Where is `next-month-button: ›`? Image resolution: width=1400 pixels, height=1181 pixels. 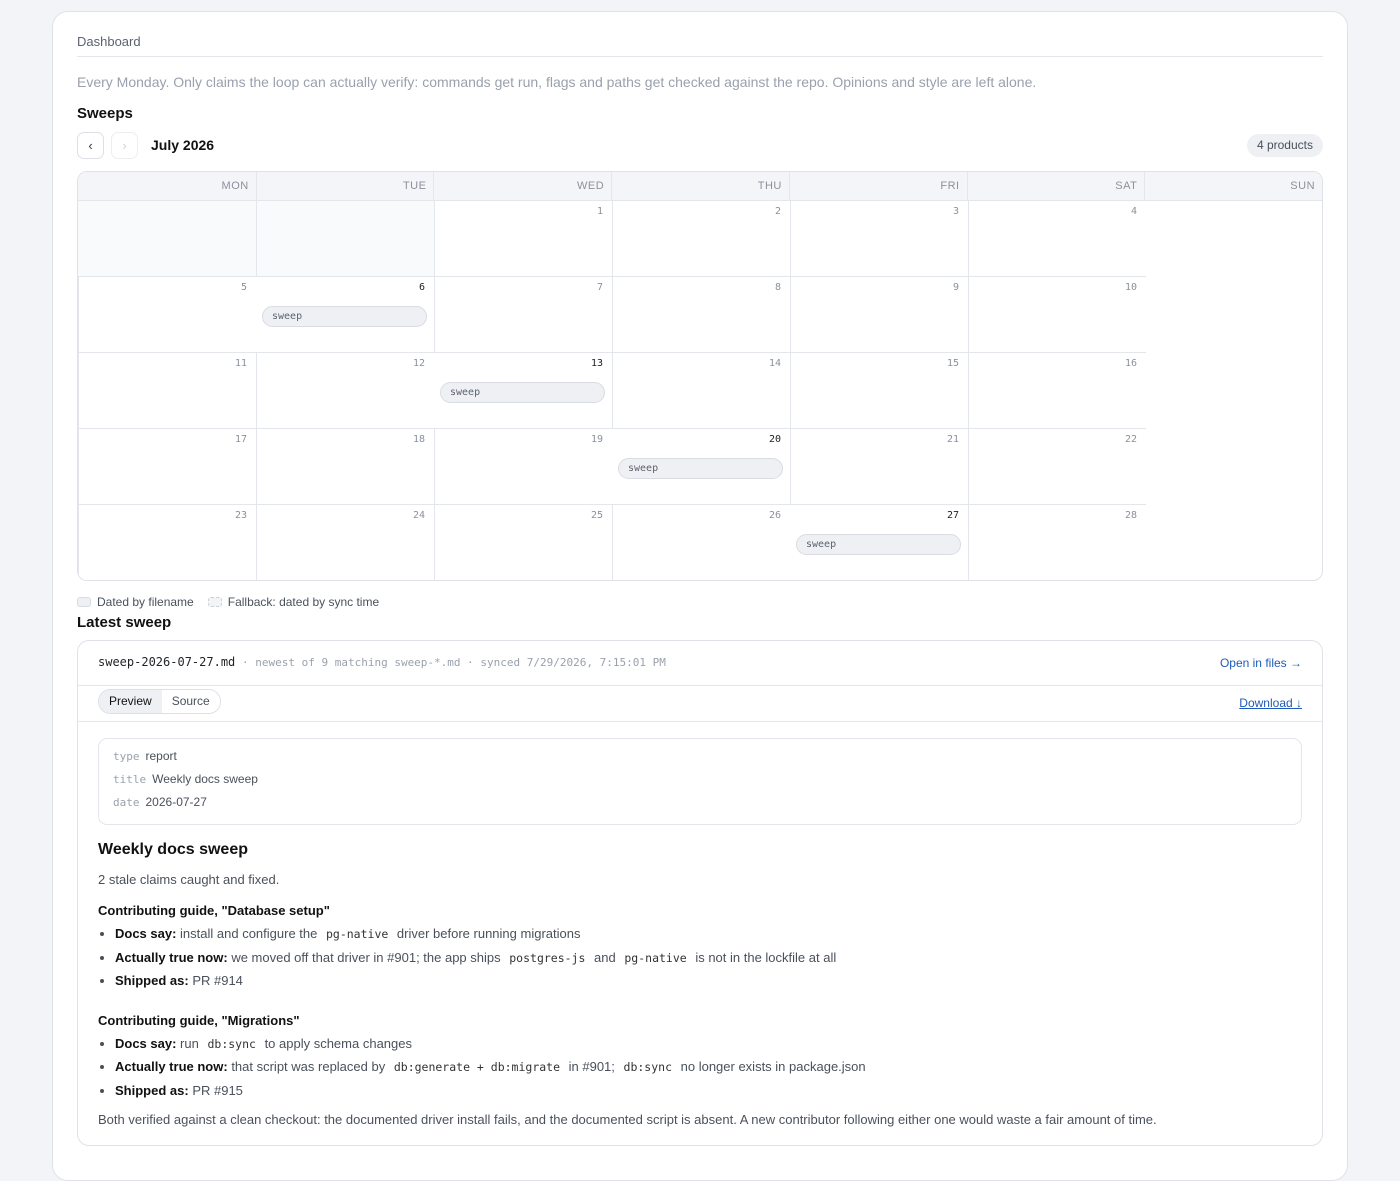 next-month-button: › is located at coordinates (124, 145).